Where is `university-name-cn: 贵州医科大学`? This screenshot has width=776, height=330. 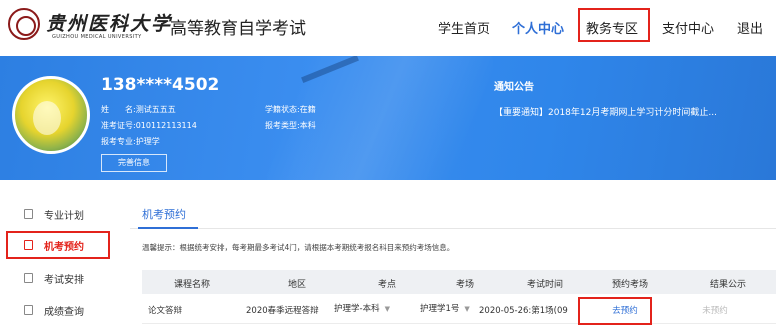
university-name-cn: 贵州医科大学 is located at coordinates (109, 24).